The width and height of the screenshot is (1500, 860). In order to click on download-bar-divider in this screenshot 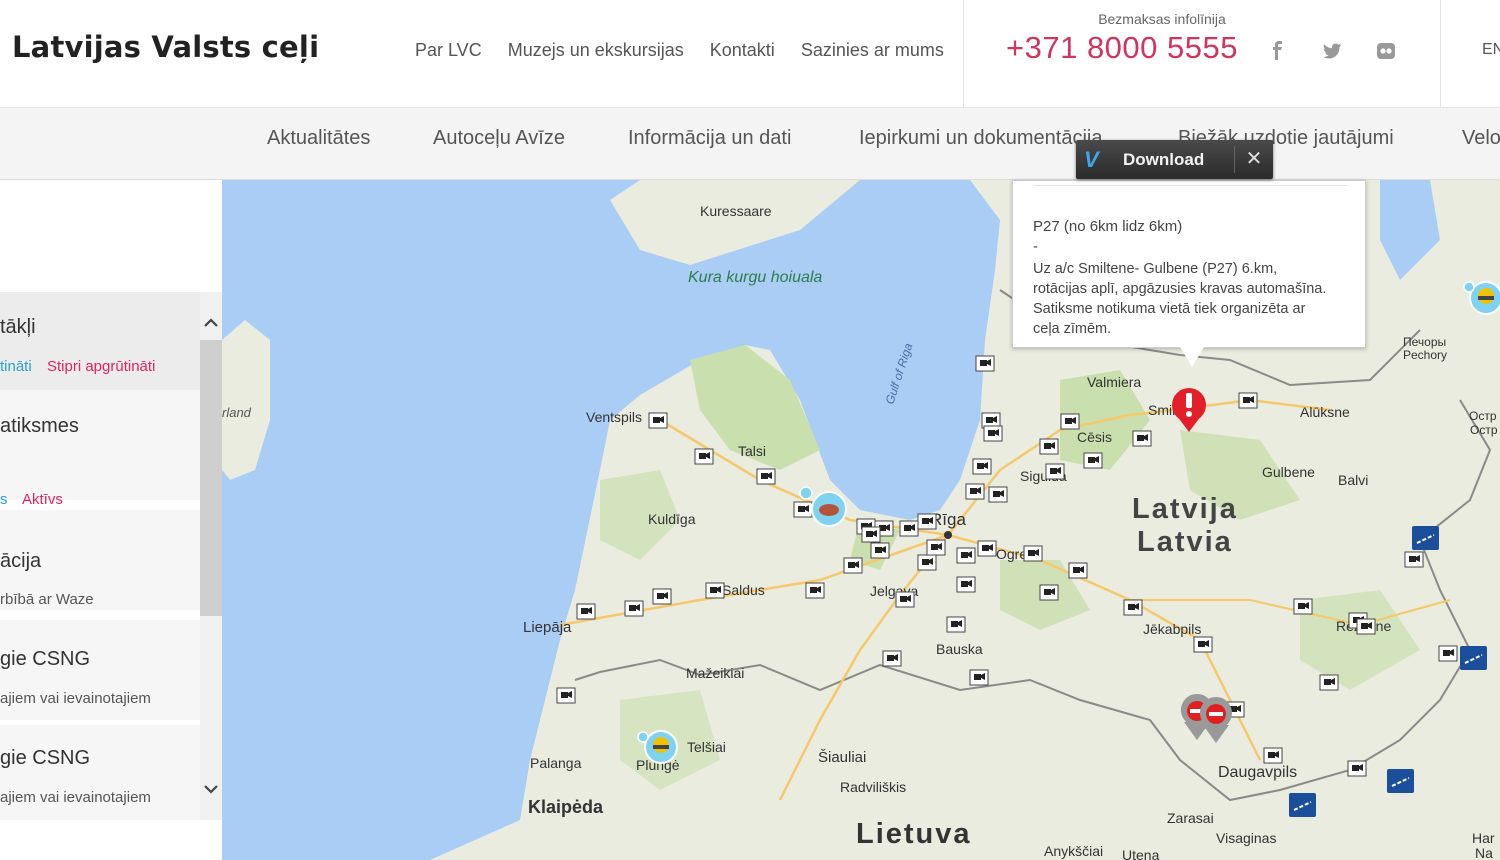, I will do `click(1234, 159)`.